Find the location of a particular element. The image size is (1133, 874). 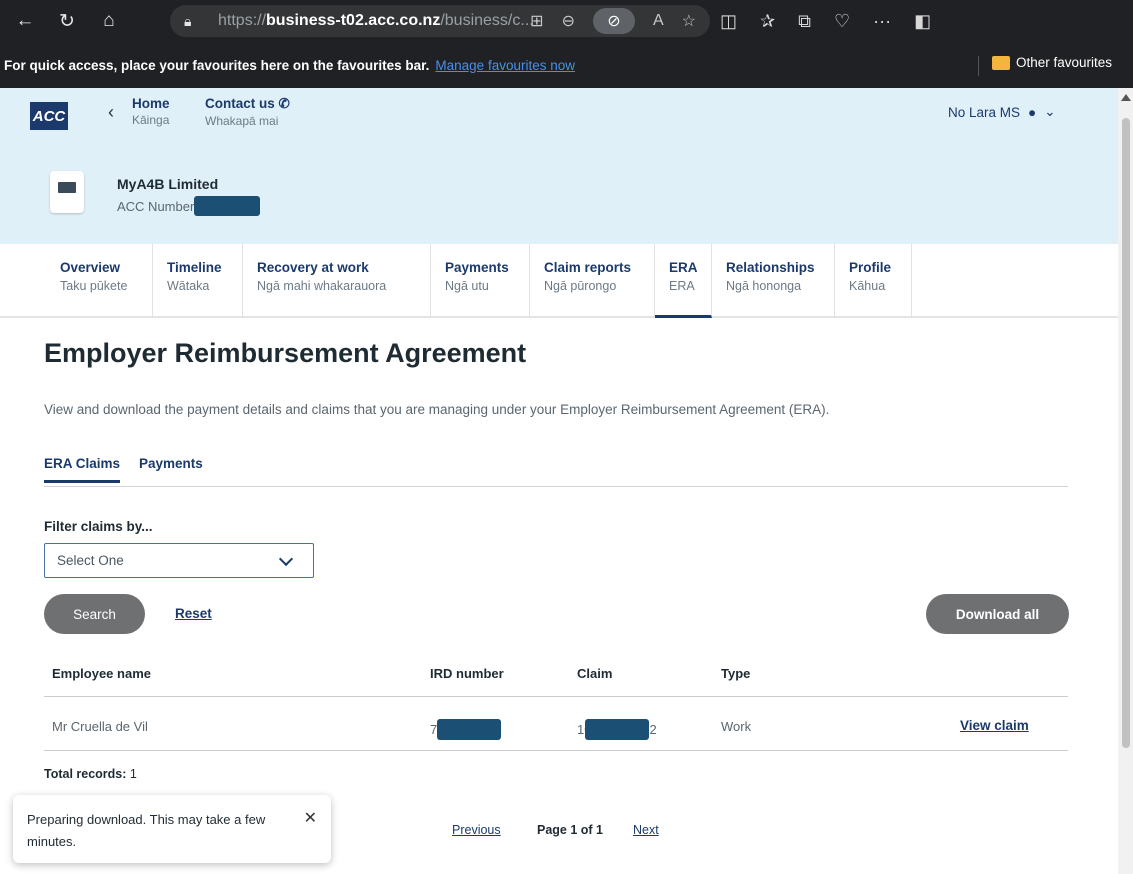

column-header-claim: Claim is located at coordinates (595, 673).